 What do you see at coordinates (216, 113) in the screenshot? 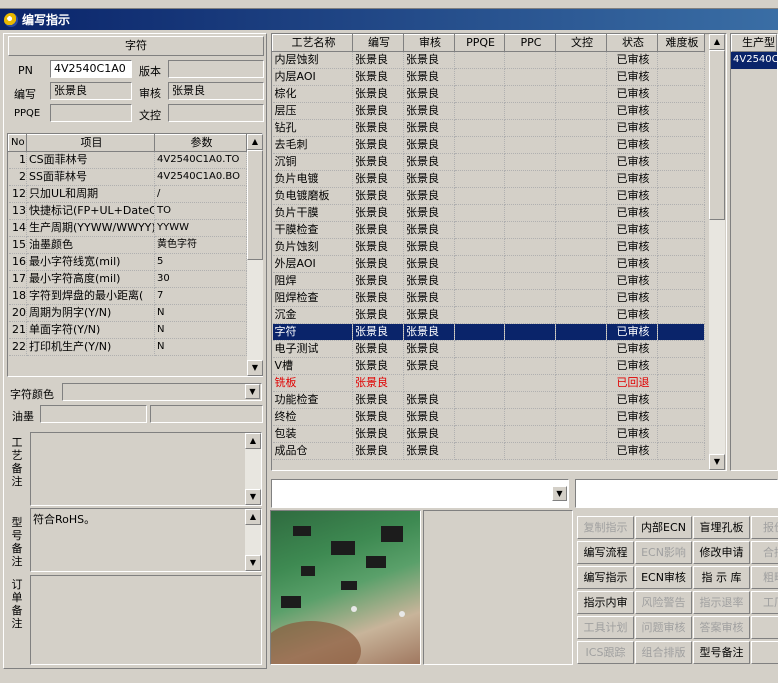
I see `doc-control-field` at bounding box center [216, 113].